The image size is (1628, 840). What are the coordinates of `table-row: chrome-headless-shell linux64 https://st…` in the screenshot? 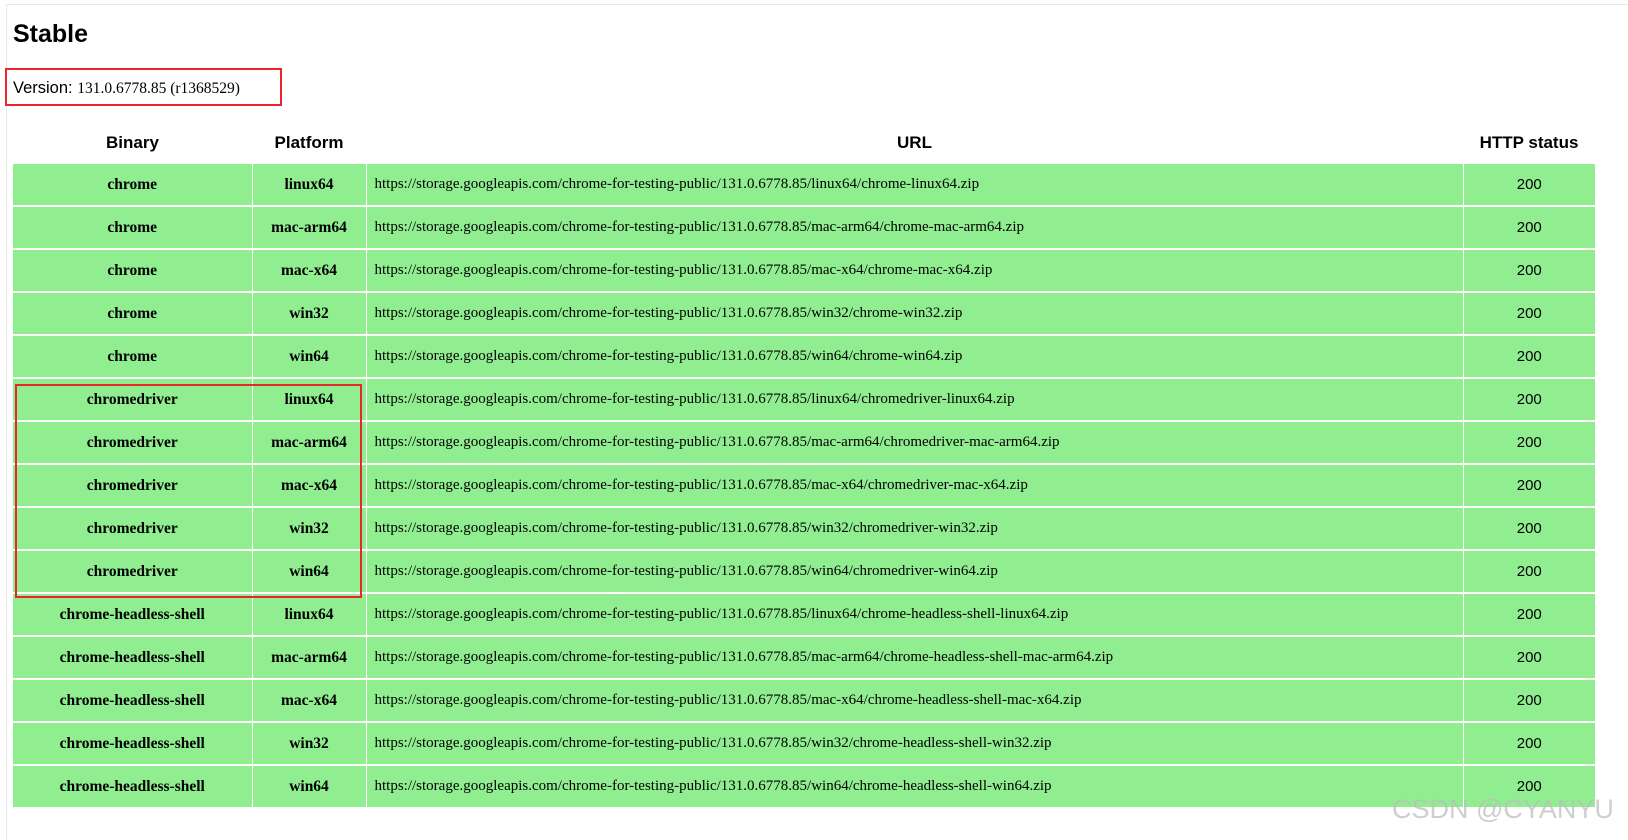 It's located at (804, 614).